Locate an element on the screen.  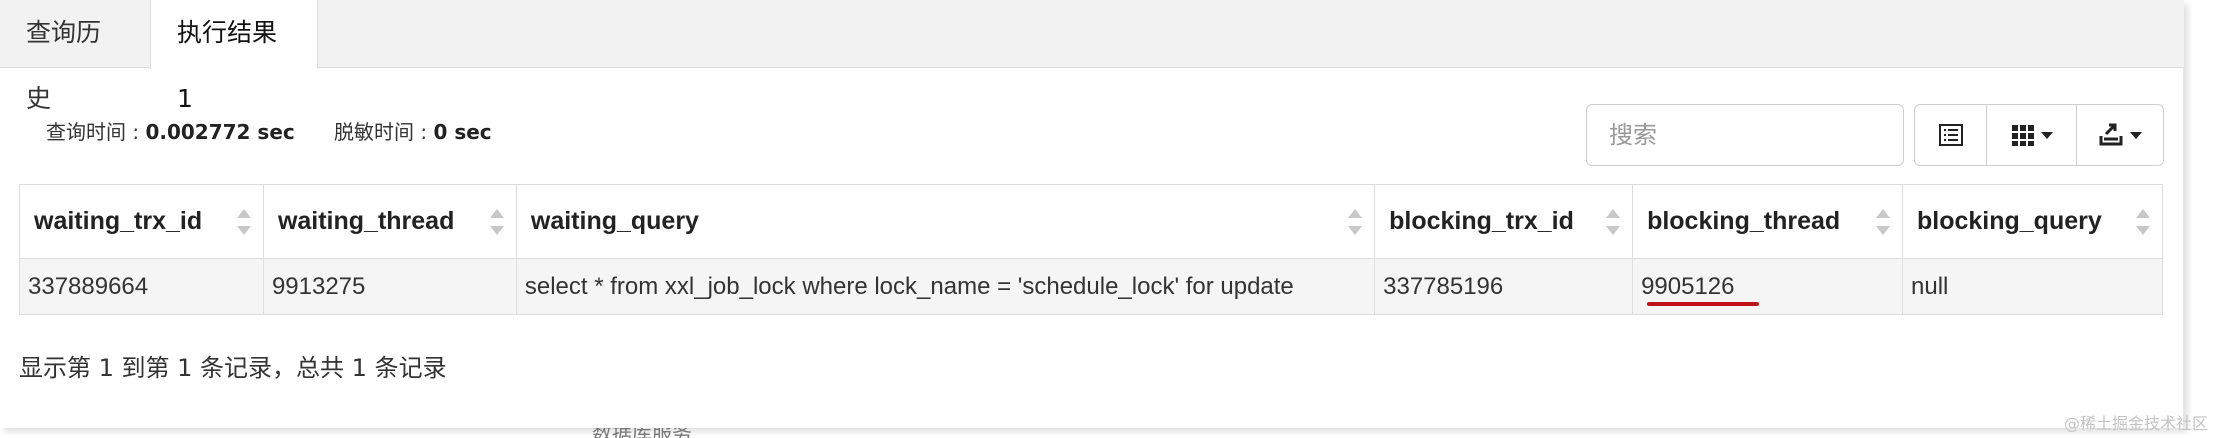
cell-blocking-query: null is located at coordinates (2032, 286).